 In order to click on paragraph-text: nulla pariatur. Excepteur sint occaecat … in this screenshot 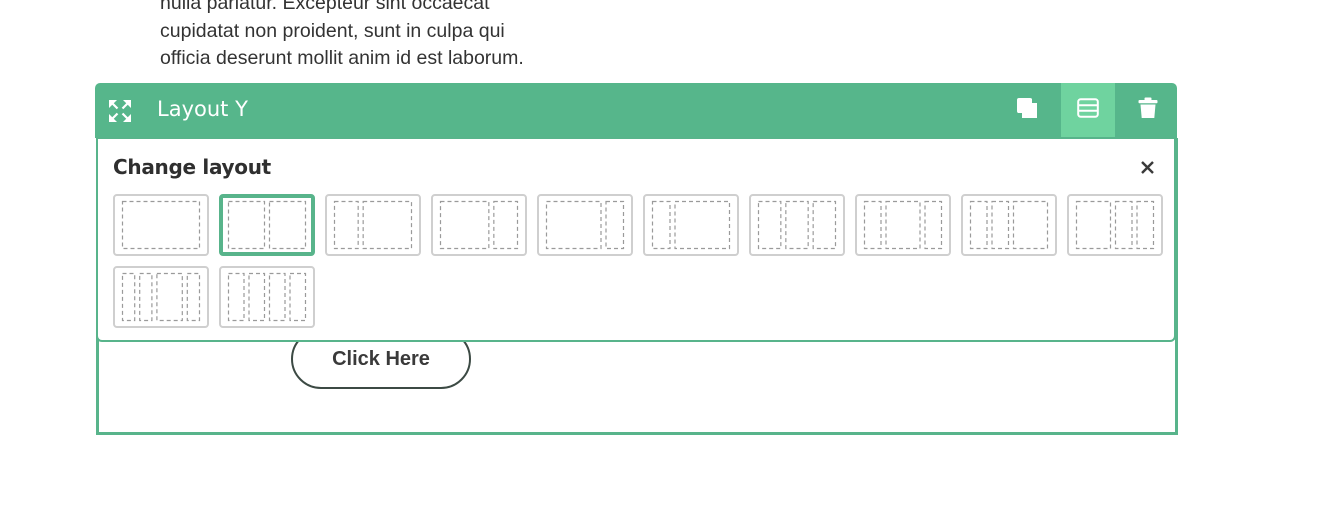, I will do `click(375, 36)`.